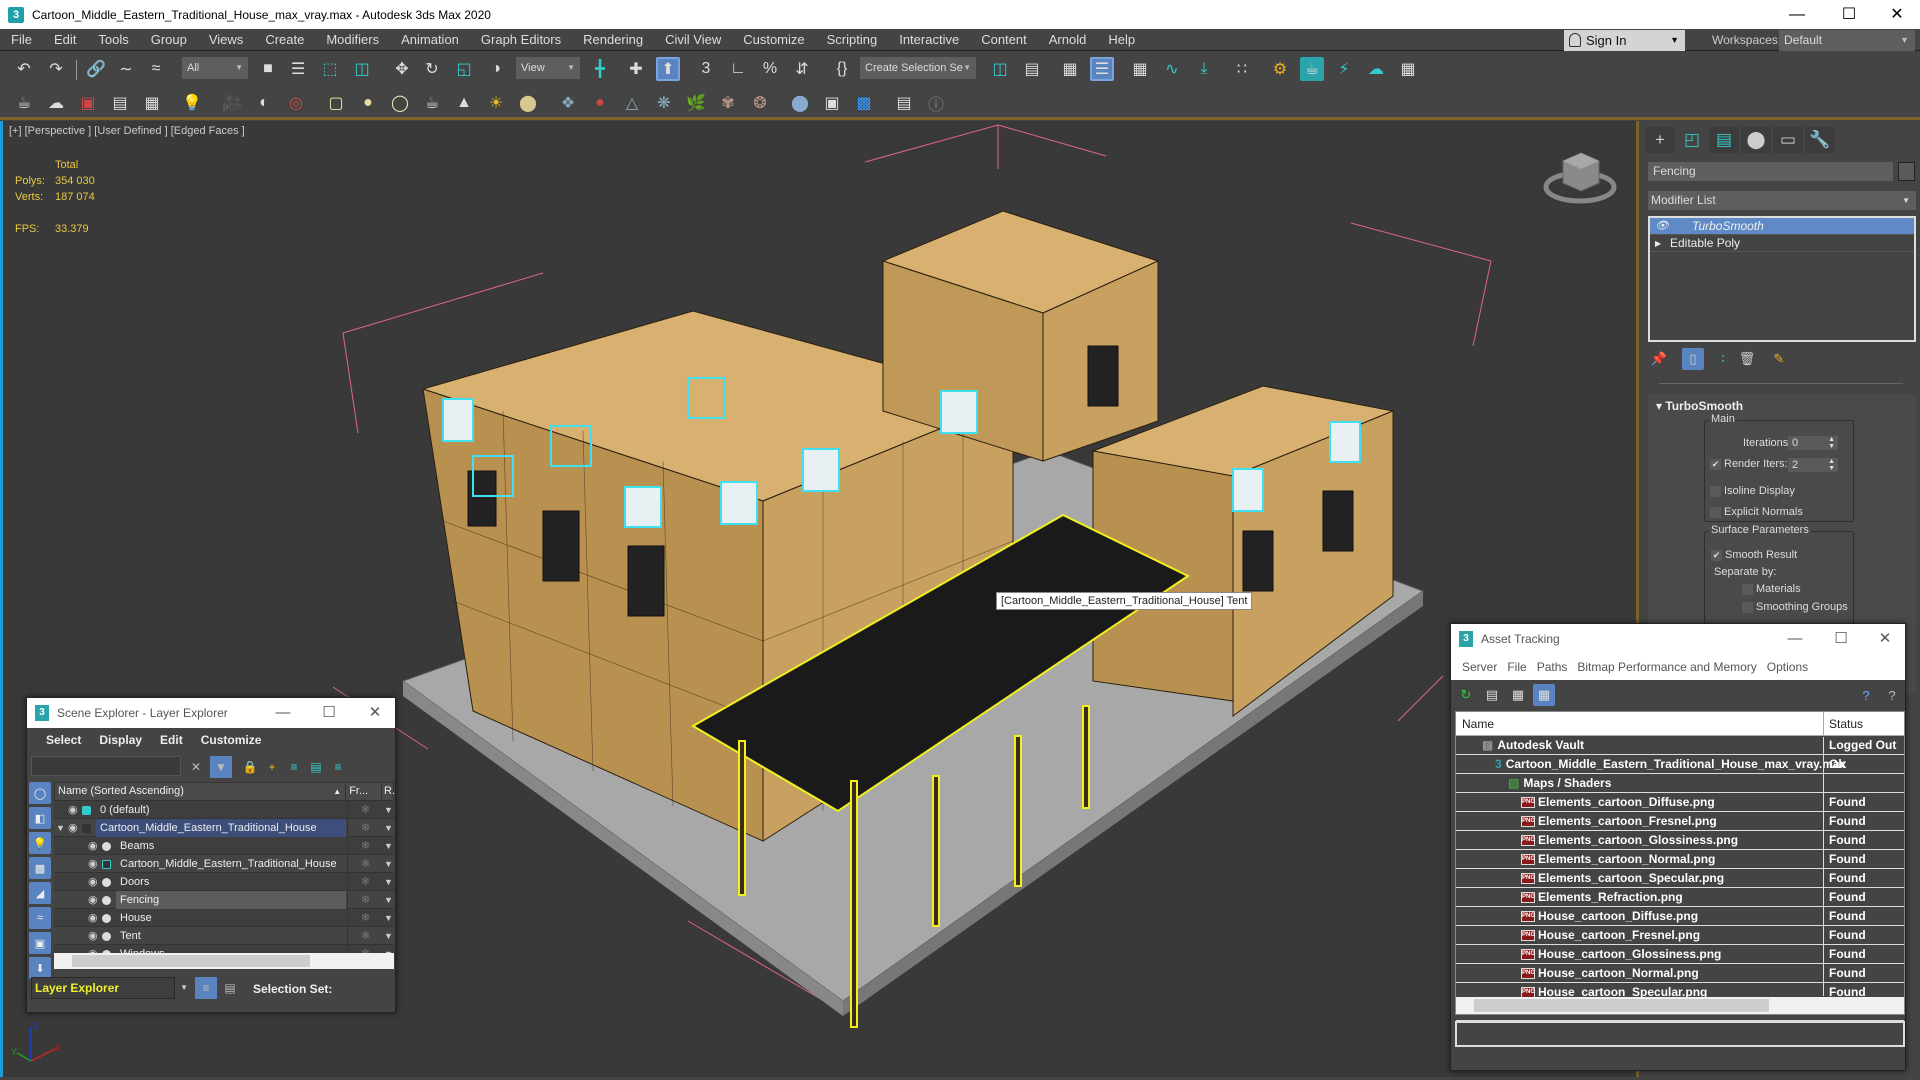 The image size is (1920, 1080). What do you see at coordinates (40, 943) in the screenshot?
I see `groups-filter-icon: ▣` at bounding box center [40, 943].